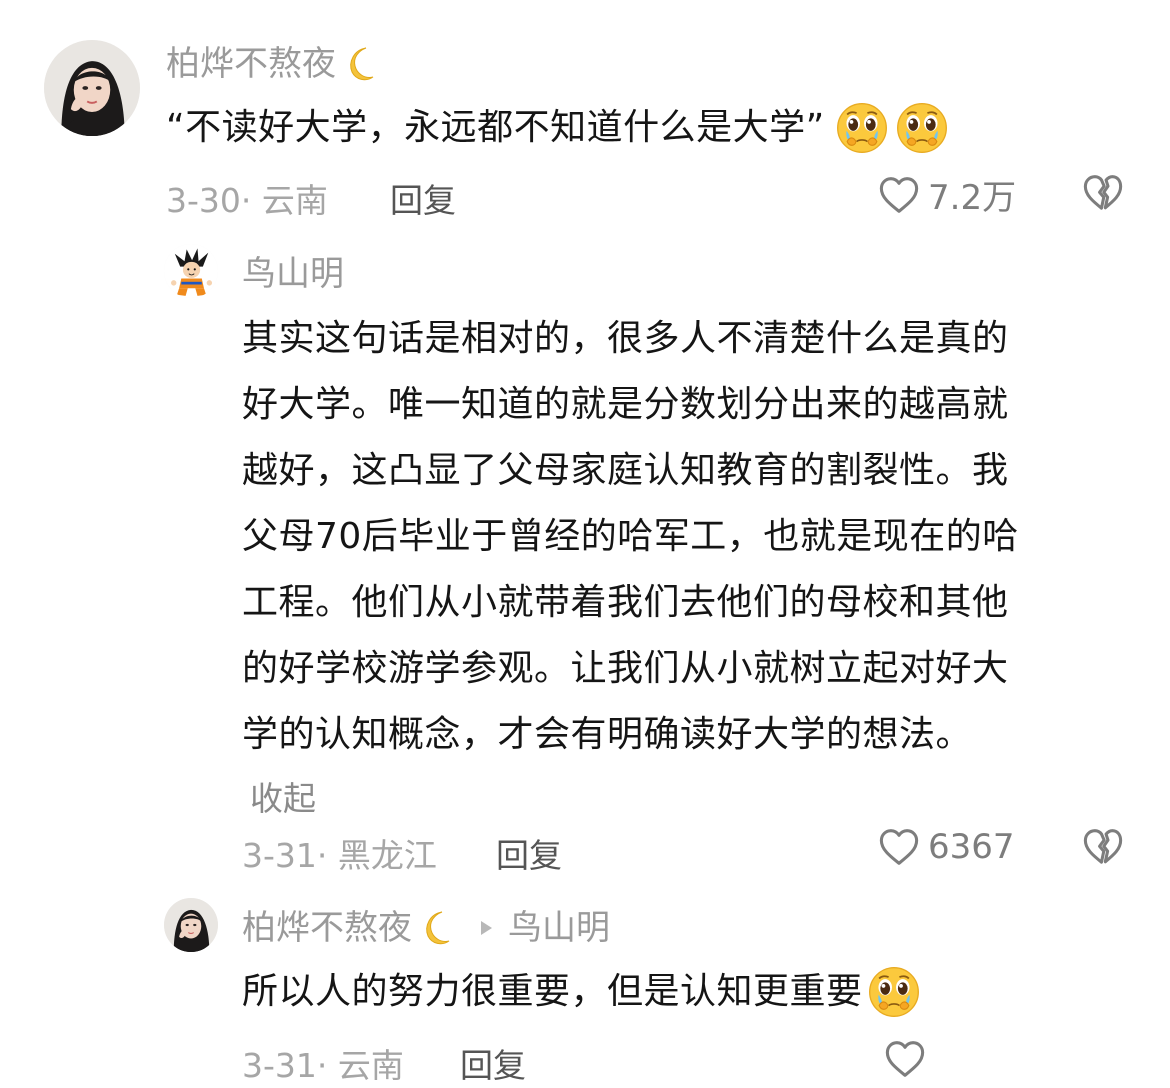 This screenshot has height=1088, width=1170. I want to click on comment-date-location: 3-30· 云南, so click(247, 200).